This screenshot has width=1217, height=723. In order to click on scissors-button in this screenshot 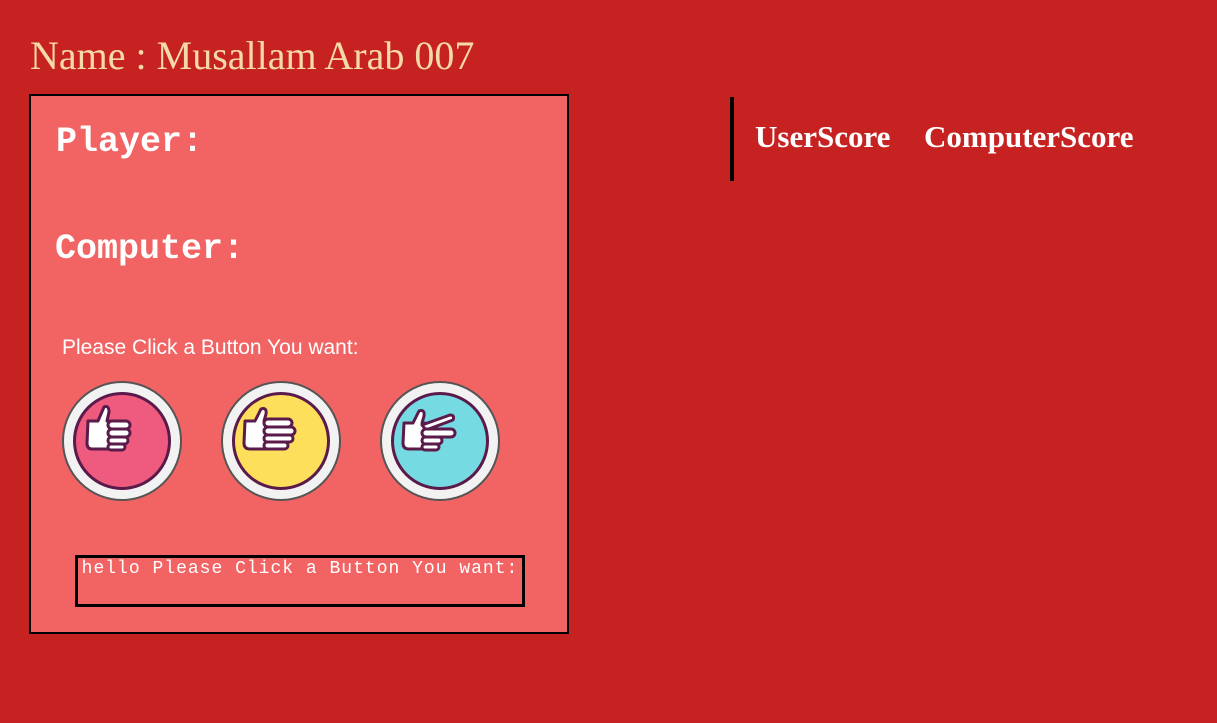, I will do `click(440, 441)`.